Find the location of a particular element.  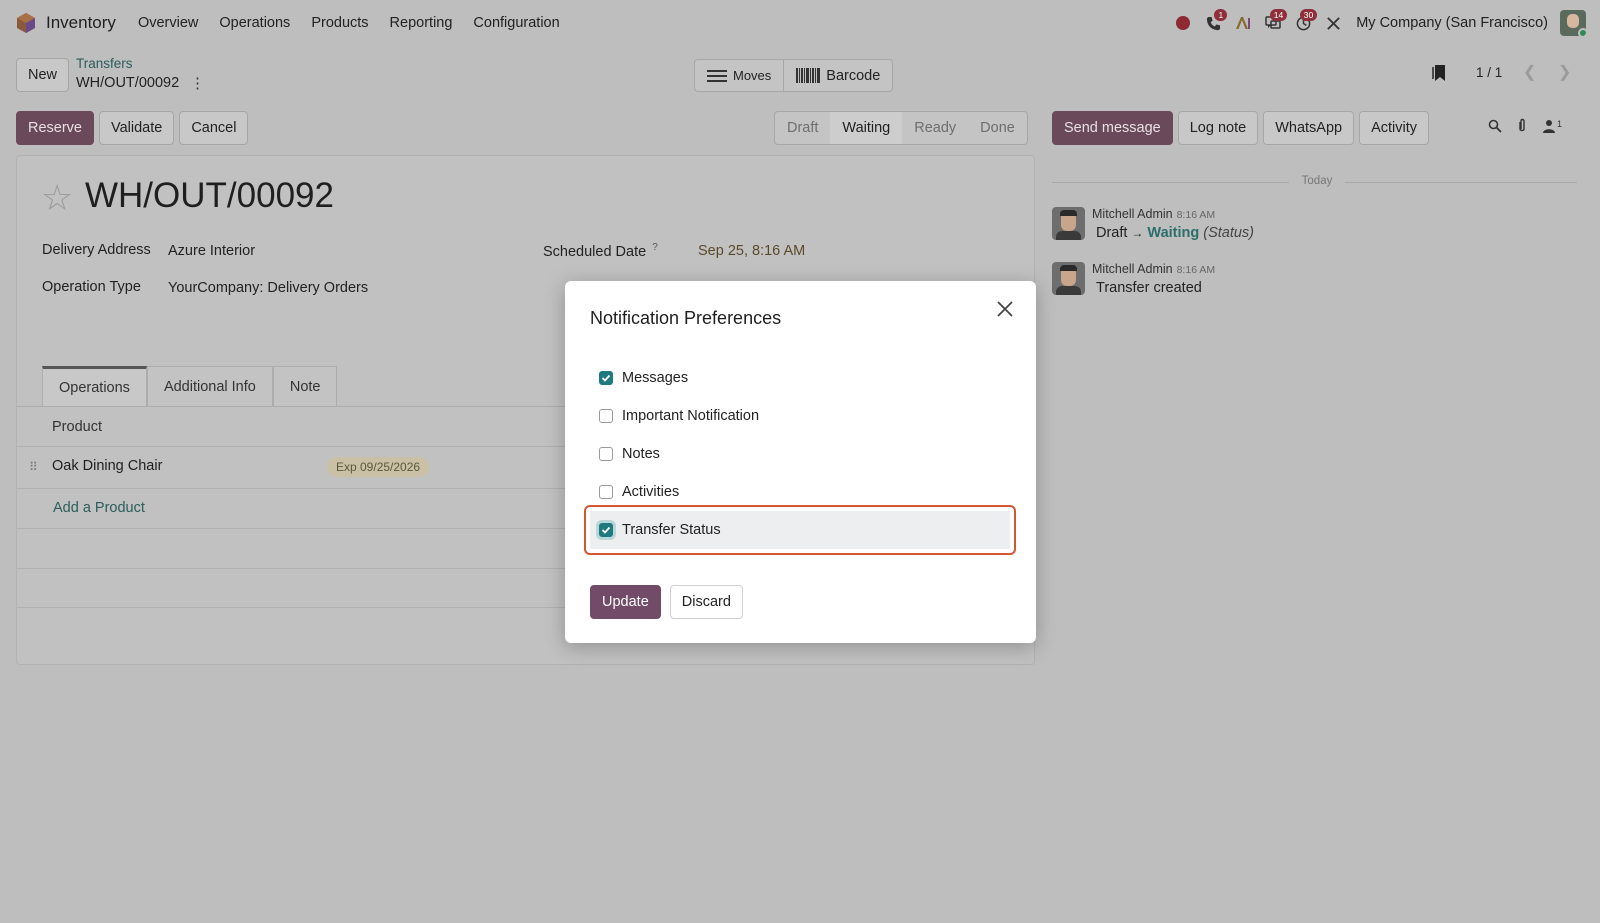

form-action-buttons: Reserve Validate Cancel is located at coordinates (132, 128).